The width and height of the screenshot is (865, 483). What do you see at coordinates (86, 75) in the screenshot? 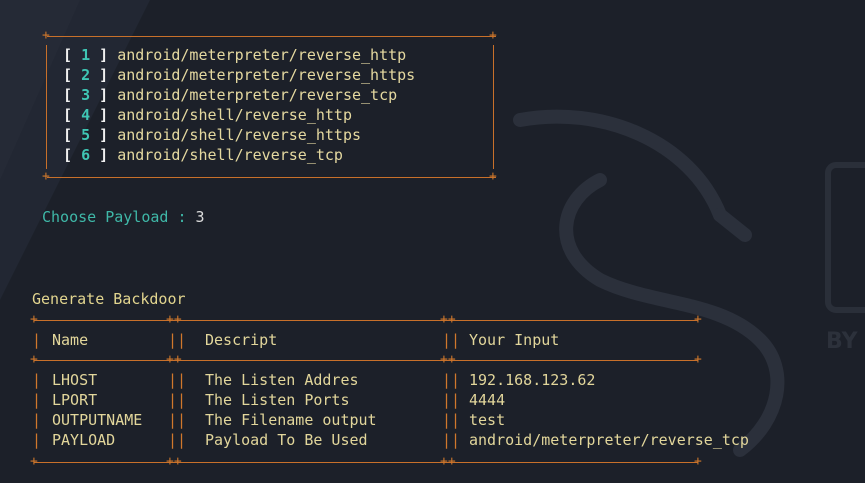
I see `menu-item-number: 2` at bounding box center [86, 75].